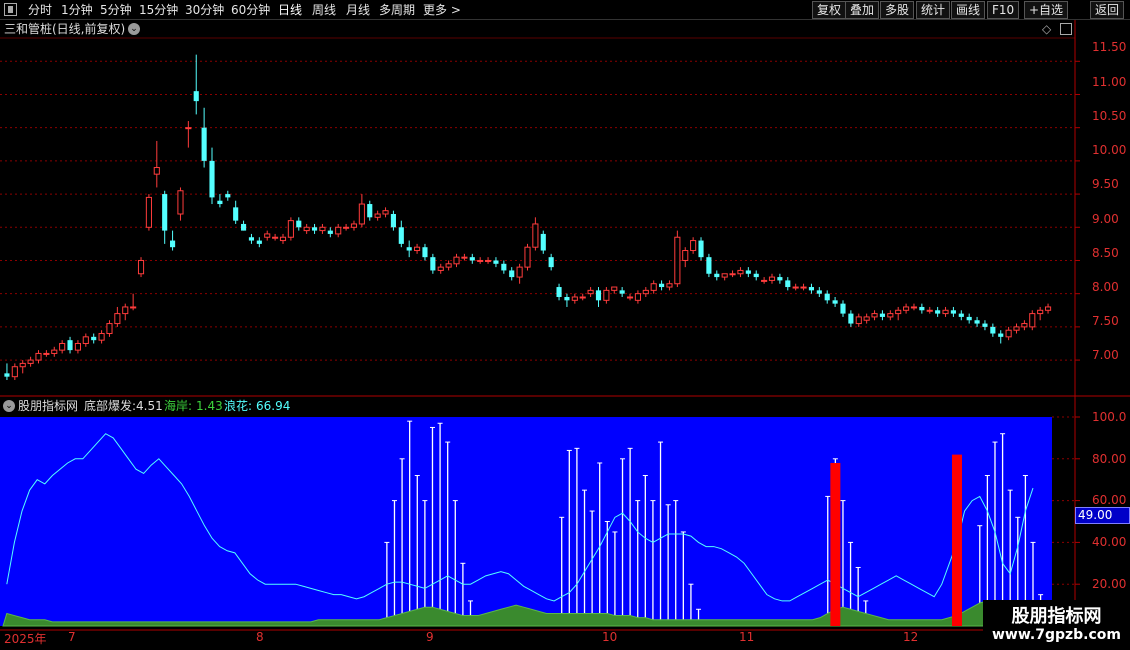 The image size is (1130, 650). What do you see at coordinates (1105, 321) in the screenshot?
I see `price-tick: 7.50` at bounding box center [1105, 321].